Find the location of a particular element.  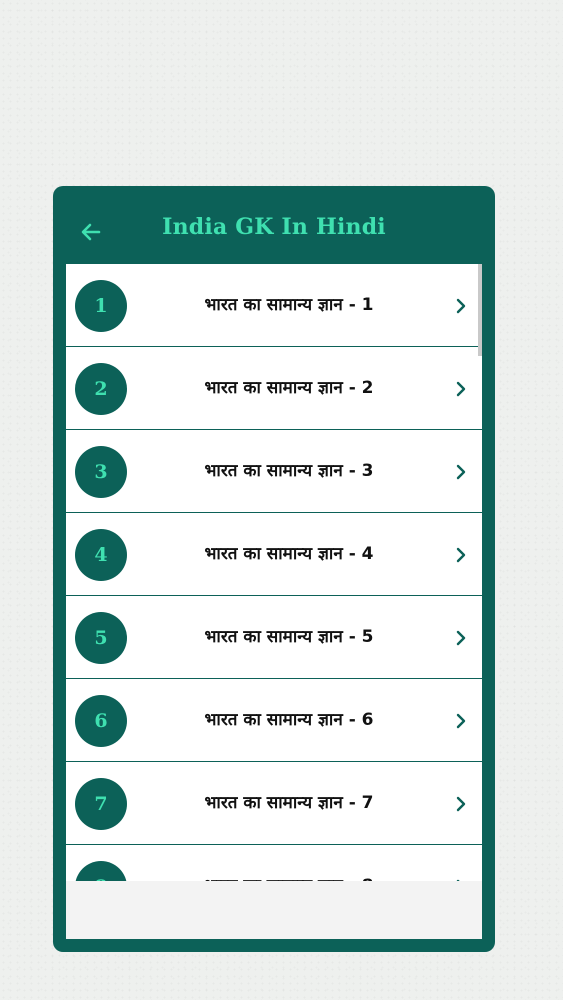

list-item: 2 भारत का सामान्य ज्ञान - 2 is located at coordinates (274, 388).